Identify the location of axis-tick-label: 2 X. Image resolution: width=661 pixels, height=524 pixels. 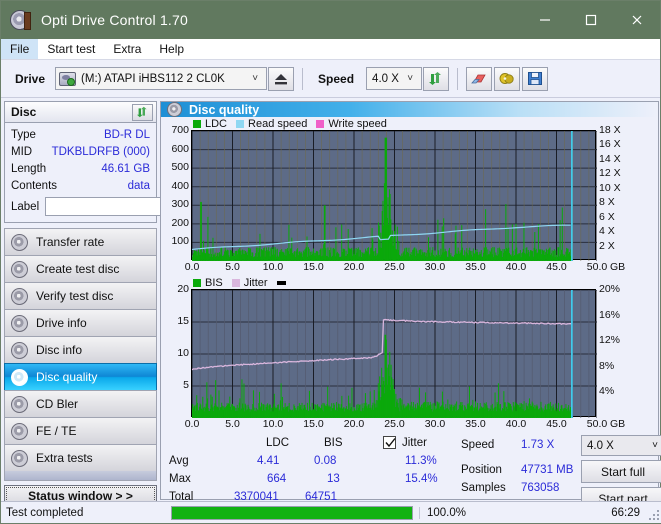
(607, 245).